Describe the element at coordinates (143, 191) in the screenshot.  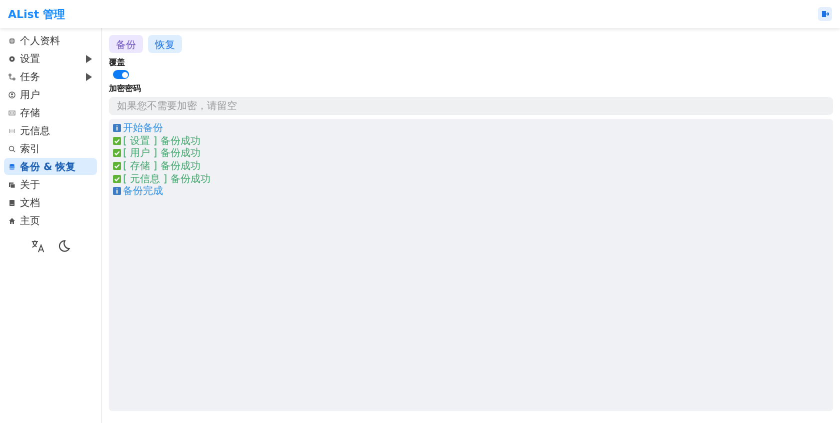
I see `log-message: 备份完成` at that location.